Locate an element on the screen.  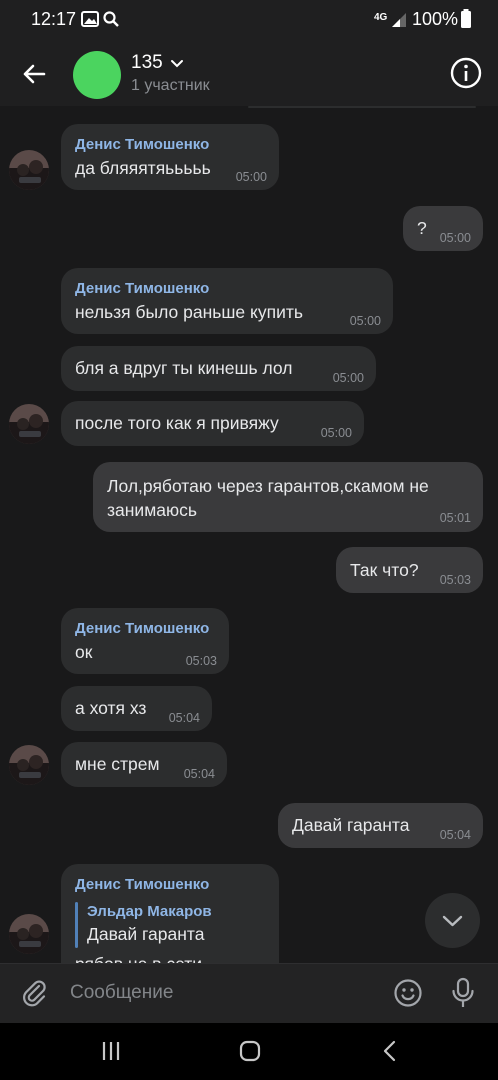
network-type: 4G is located at coordinates (381, 17).